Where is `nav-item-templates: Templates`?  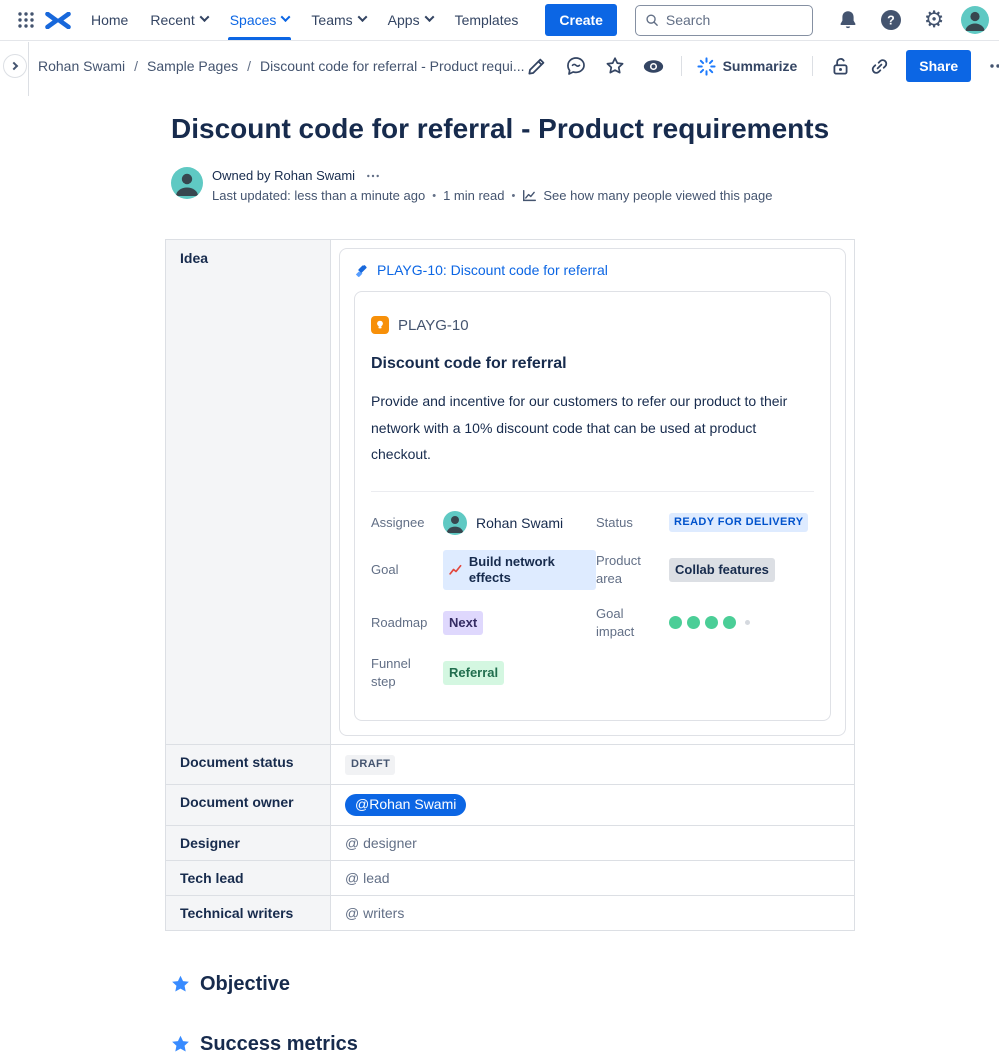
nav-item-templates: Templates is located at coordinates (487, 20).